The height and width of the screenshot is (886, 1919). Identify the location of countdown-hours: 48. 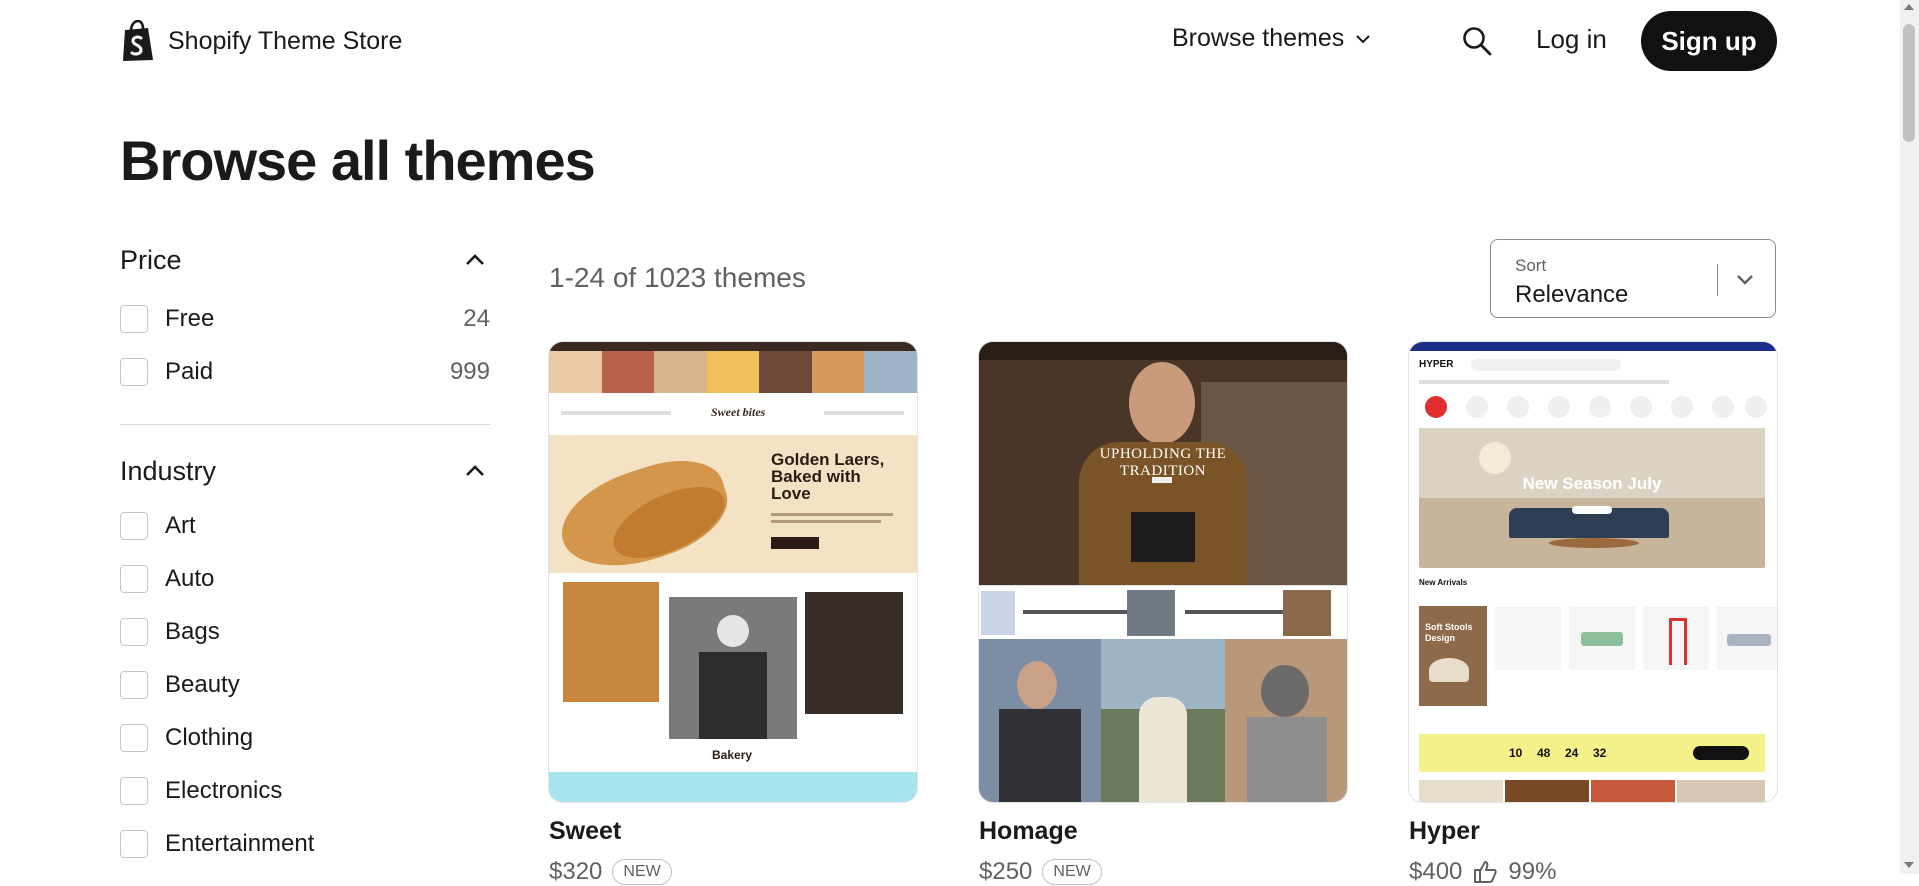
(1544, 753).